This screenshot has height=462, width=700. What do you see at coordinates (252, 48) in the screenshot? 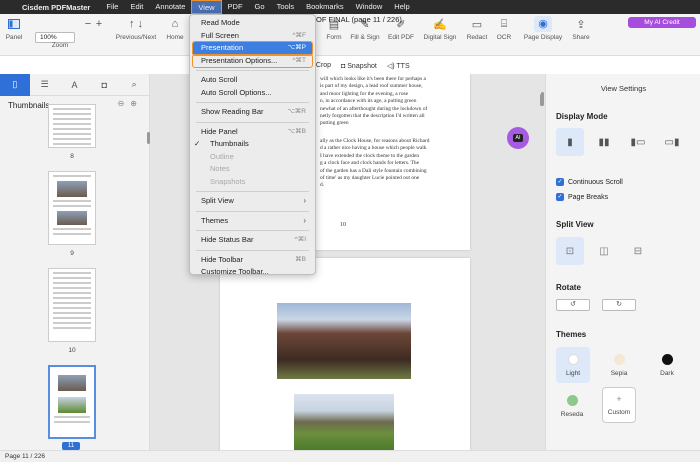
I see `menu-item-presentation: Presentation ⌥⌘P` at bounding box center [252, 48].